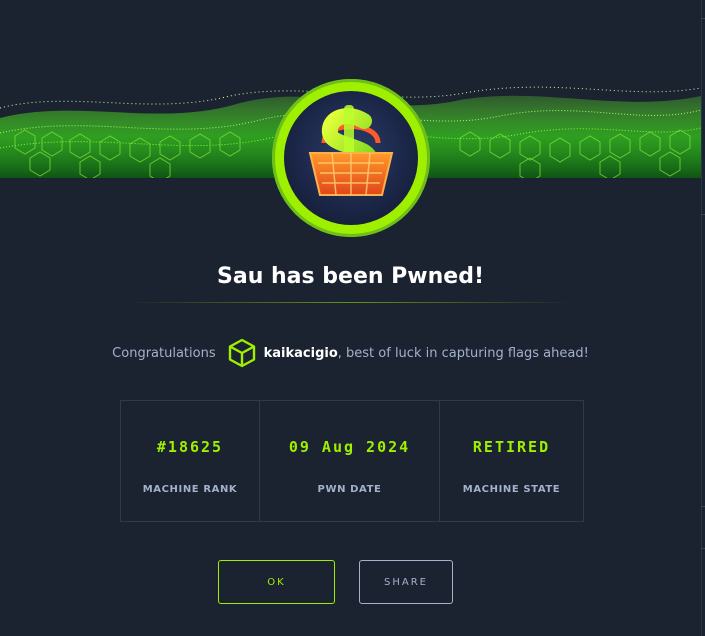 The width and height of the screenshot is (705, 636). Describe the element at coordinates (351, 302) in the screenshot. I see `title-divider` at that location.